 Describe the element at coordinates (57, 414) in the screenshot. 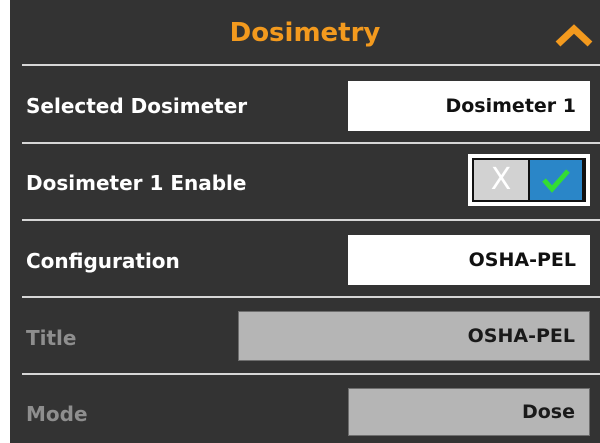

I see `mode-label: Mode` at that location.